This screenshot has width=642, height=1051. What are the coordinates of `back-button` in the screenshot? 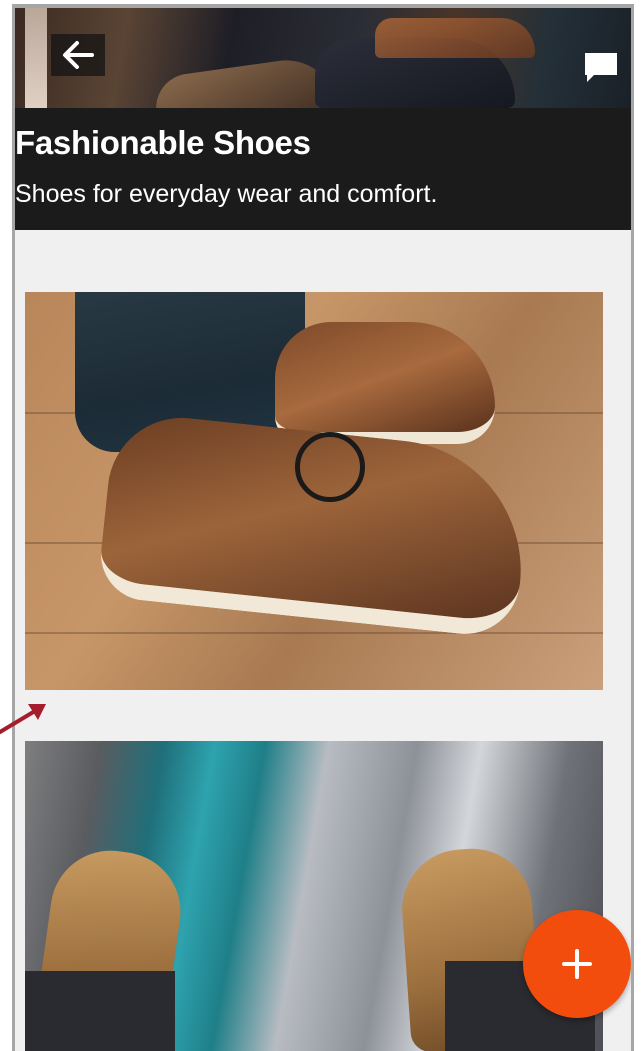 It's located at (78, 55).